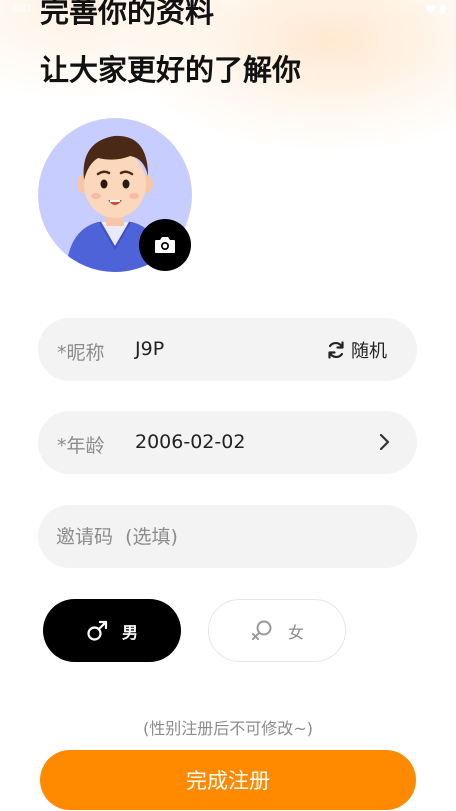  I want to click on gender-female-button: 女, so click(277, 630).